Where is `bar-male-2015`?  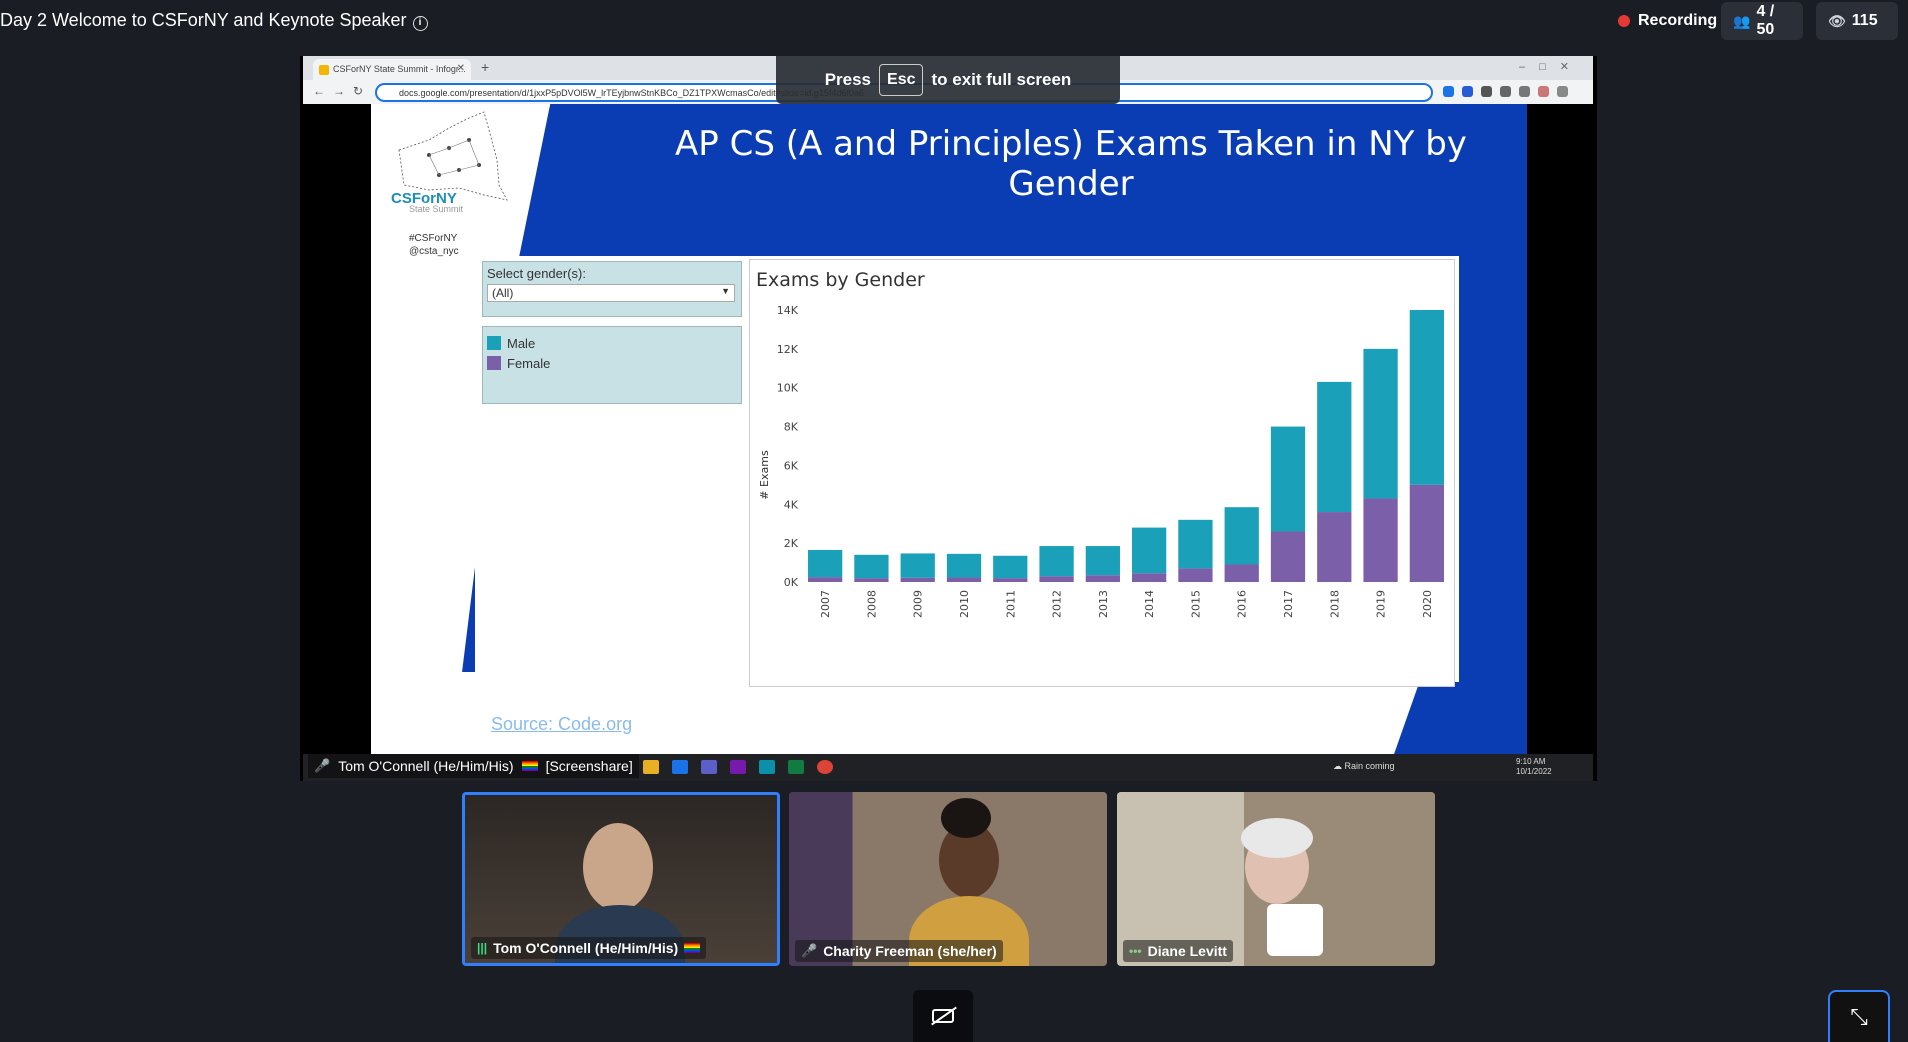
bar-male-2015 is located at coordinates (1195, 544).